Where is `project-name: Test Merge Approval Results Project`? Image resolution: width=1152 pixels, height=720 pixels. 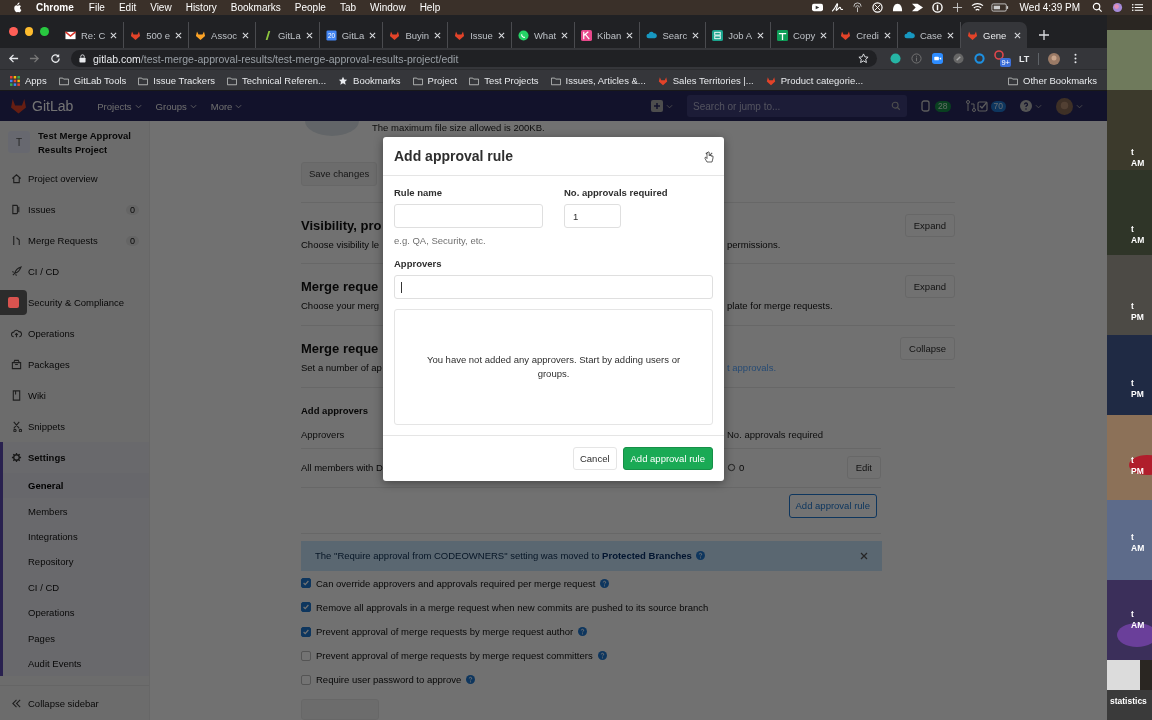
project-name: Test Merge Approval Results Project is located at coordinates (89, 143).